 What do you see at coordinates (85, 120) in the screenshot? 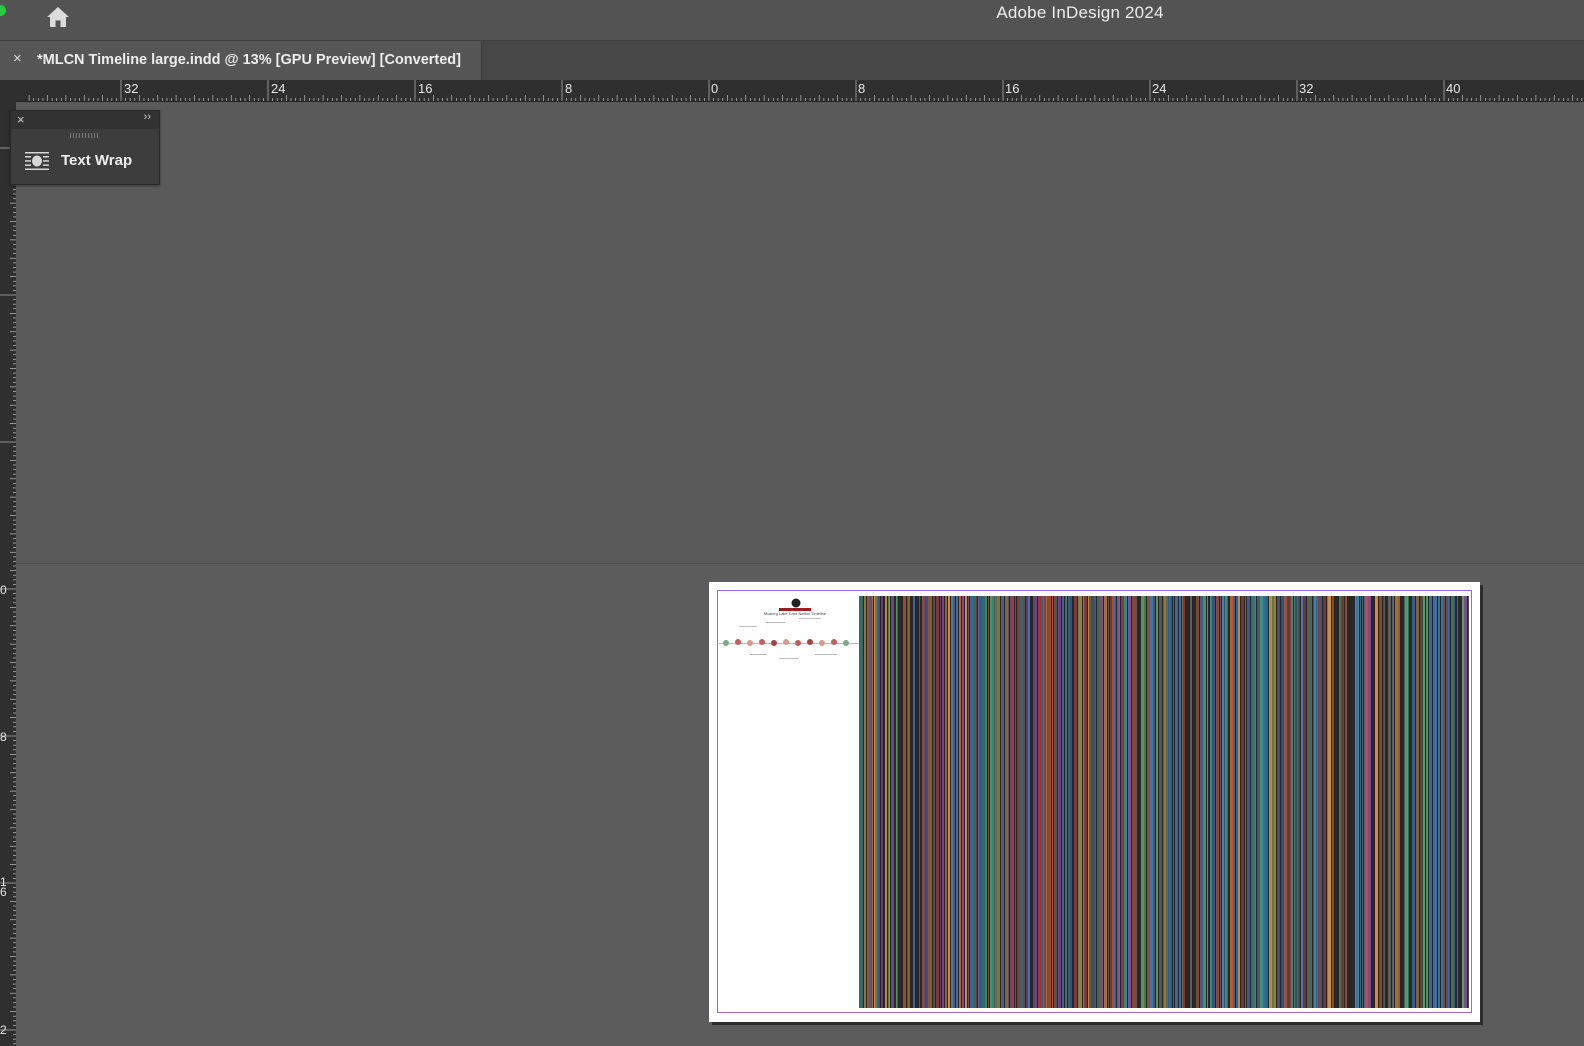
I see `panel-header: × ››` at bounding box center [85, 120].